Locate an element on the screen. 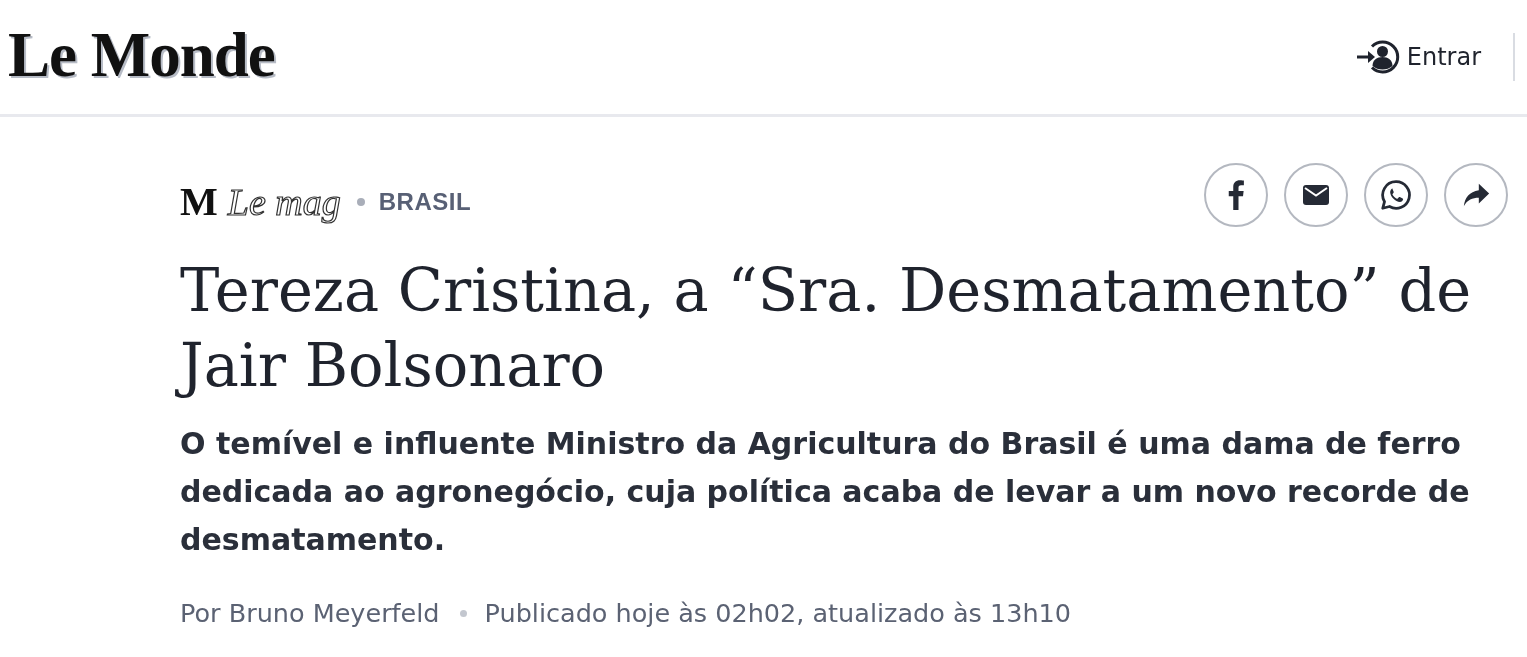 This screenshot has width=1527, height=657. login-button: Entrar is located at coordinates (1418, 57).